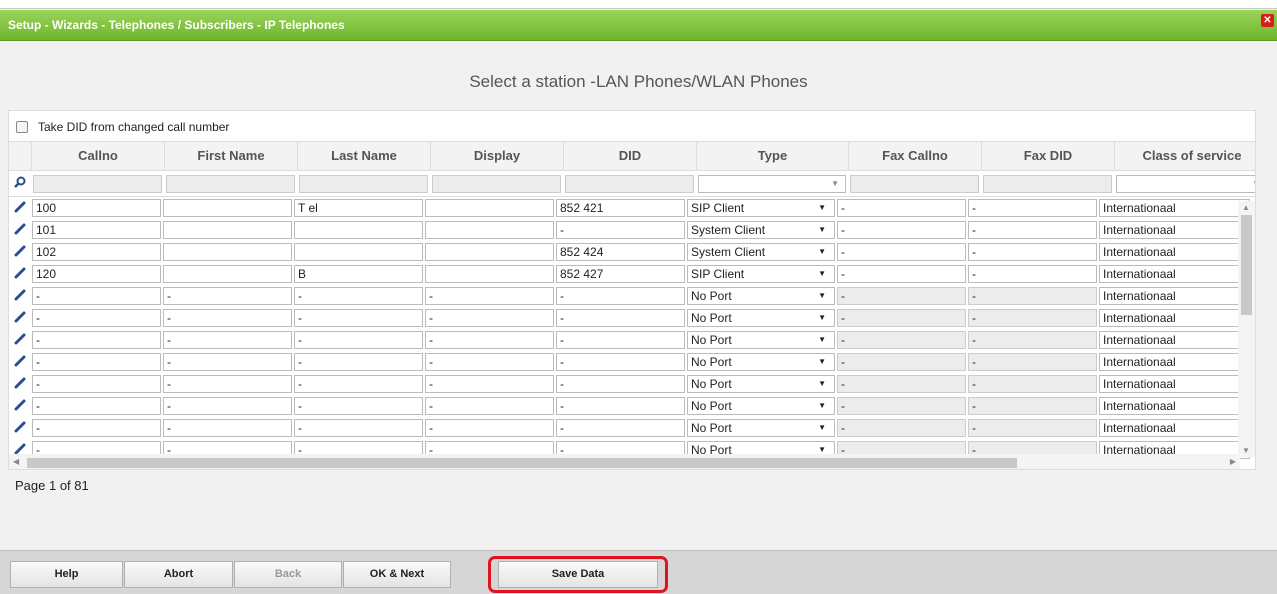 This screenshot has height=594, width=1277. I want to click on callno-cell: 102, so click(96, 252).